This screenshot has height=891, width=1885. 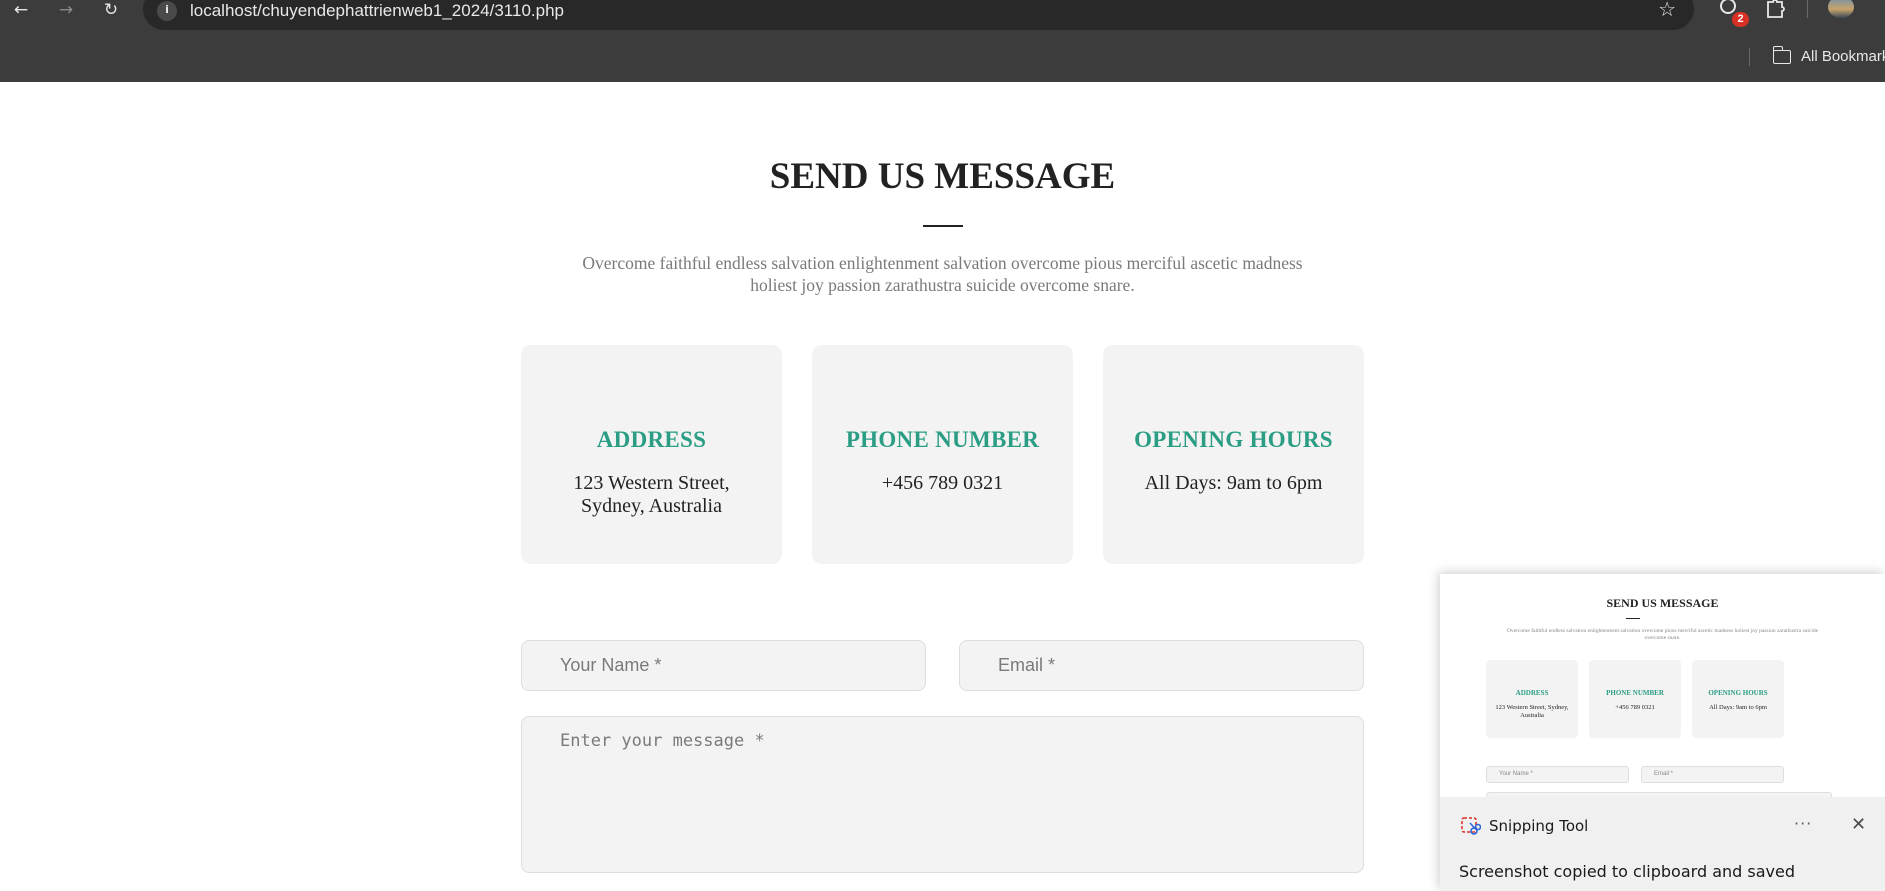 What do you see at coordinates (942, 176) in the screenshot?
I see `page-title: SEND US MESSAGE` at bounding box center [942, 176].